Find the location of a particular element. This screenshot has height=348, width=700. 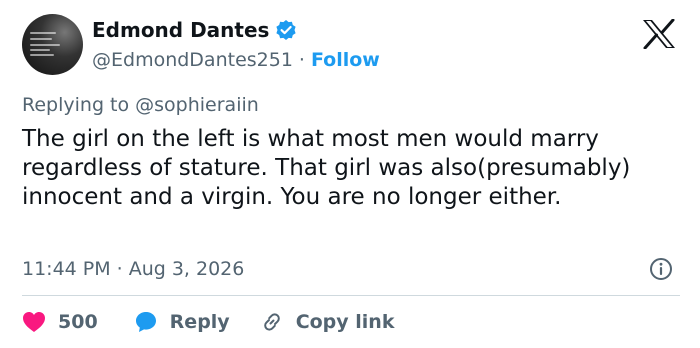

divider is located at coordinates (351, 295).